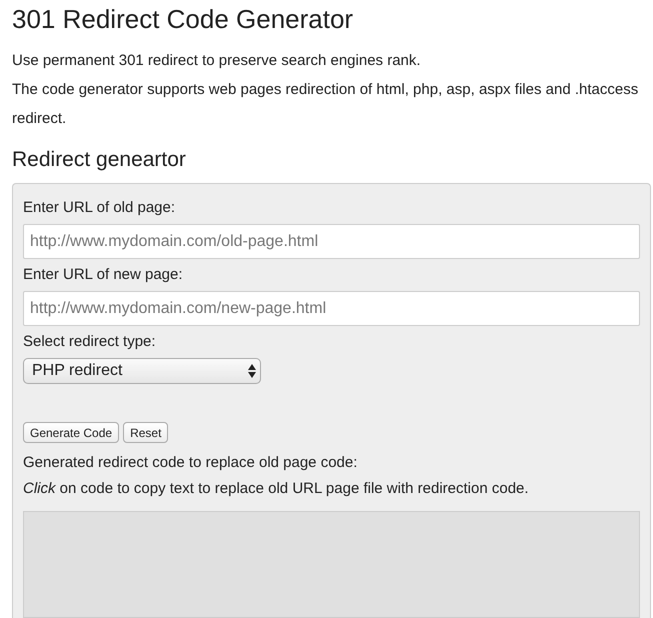 The image size is (653, 618). Describe the element at coordinates (331, 308) in the screenshot. I see `url-field: http://www.mydomain.com/new-page.html` at that location.